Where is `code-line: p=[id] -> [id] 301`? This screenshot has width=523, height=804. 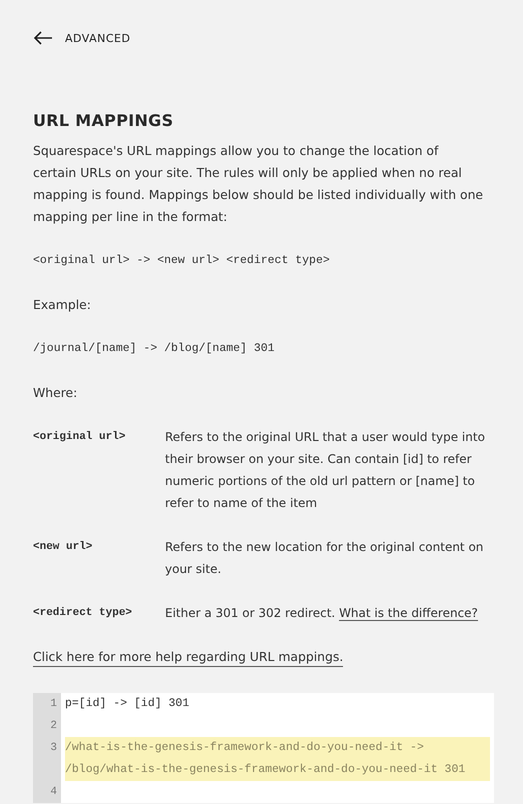 code-line: p=[id] -> [id] 301 is located at coordinates (127, 704).